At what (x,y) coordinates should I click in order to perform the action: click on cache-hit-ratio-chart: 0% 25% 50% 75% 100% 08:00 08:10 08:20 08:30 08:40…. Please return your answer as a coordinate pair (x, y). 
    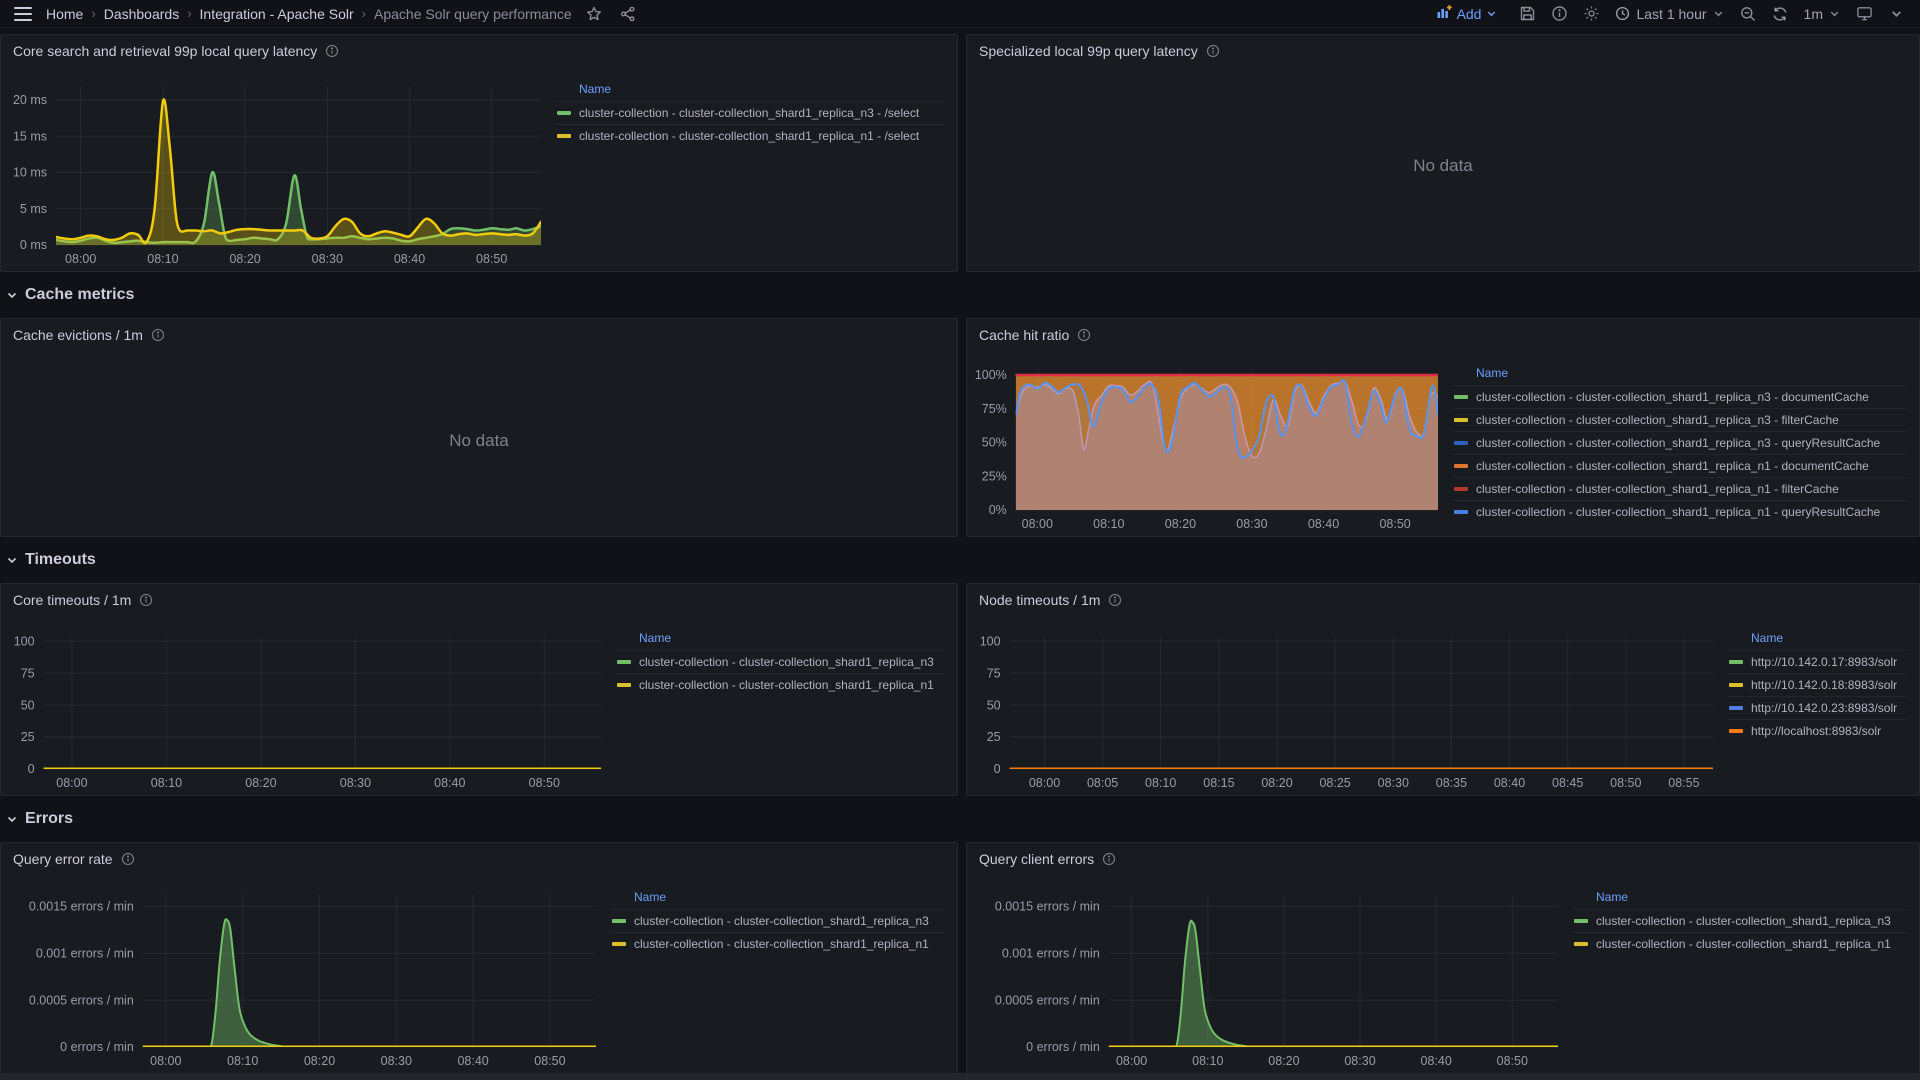
    Looking at the image, I should click on (1210, 447).